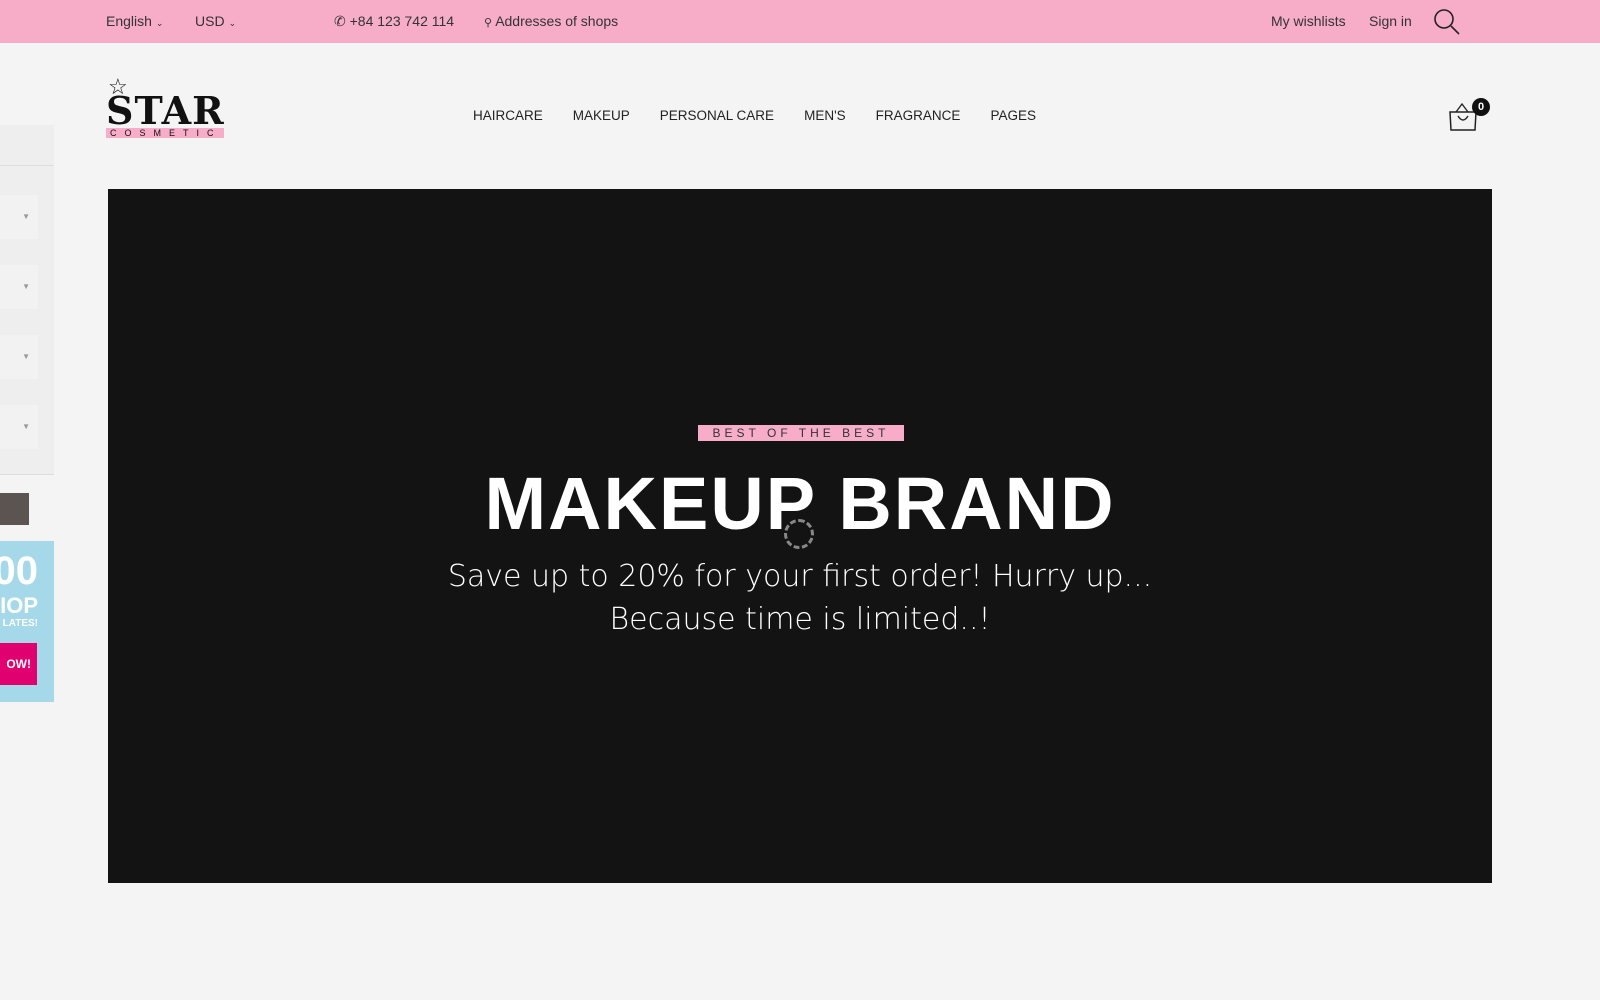 This screenshot has width=1600, height=1000. I want to click on nav-personal-care: PERSONAL CARE, so click(717, 115).